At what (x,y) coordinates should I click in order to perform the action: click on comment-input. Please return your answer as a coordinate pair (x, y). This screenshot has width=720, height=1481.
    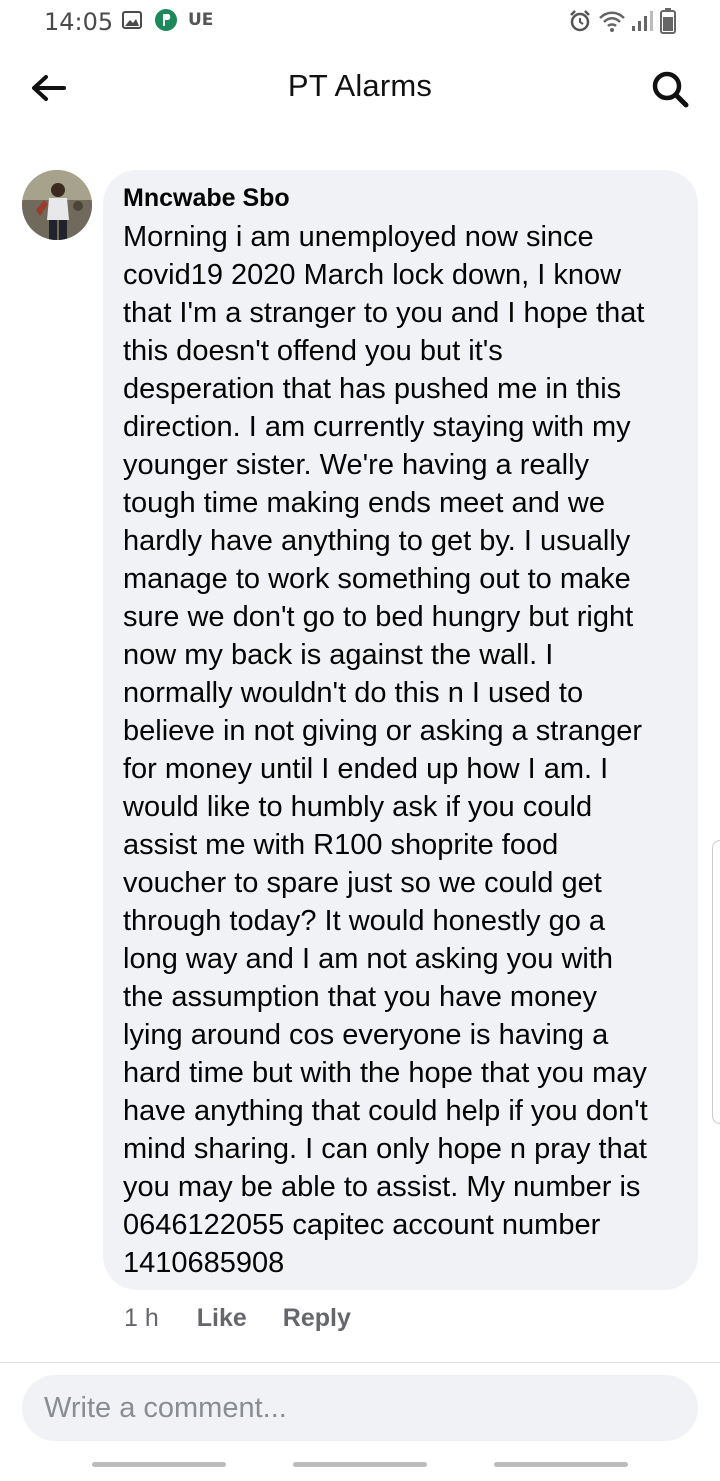
    Looking at the image, I should click on (360, 1408).